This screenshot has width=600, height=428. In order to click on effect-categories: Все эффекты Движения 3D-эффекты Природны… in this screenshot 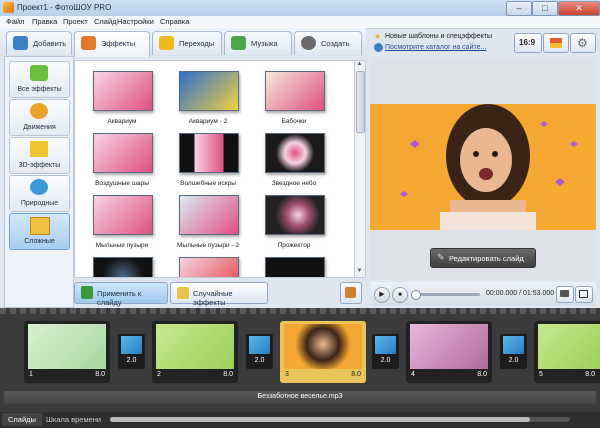, I will do `click(39, 182)`.